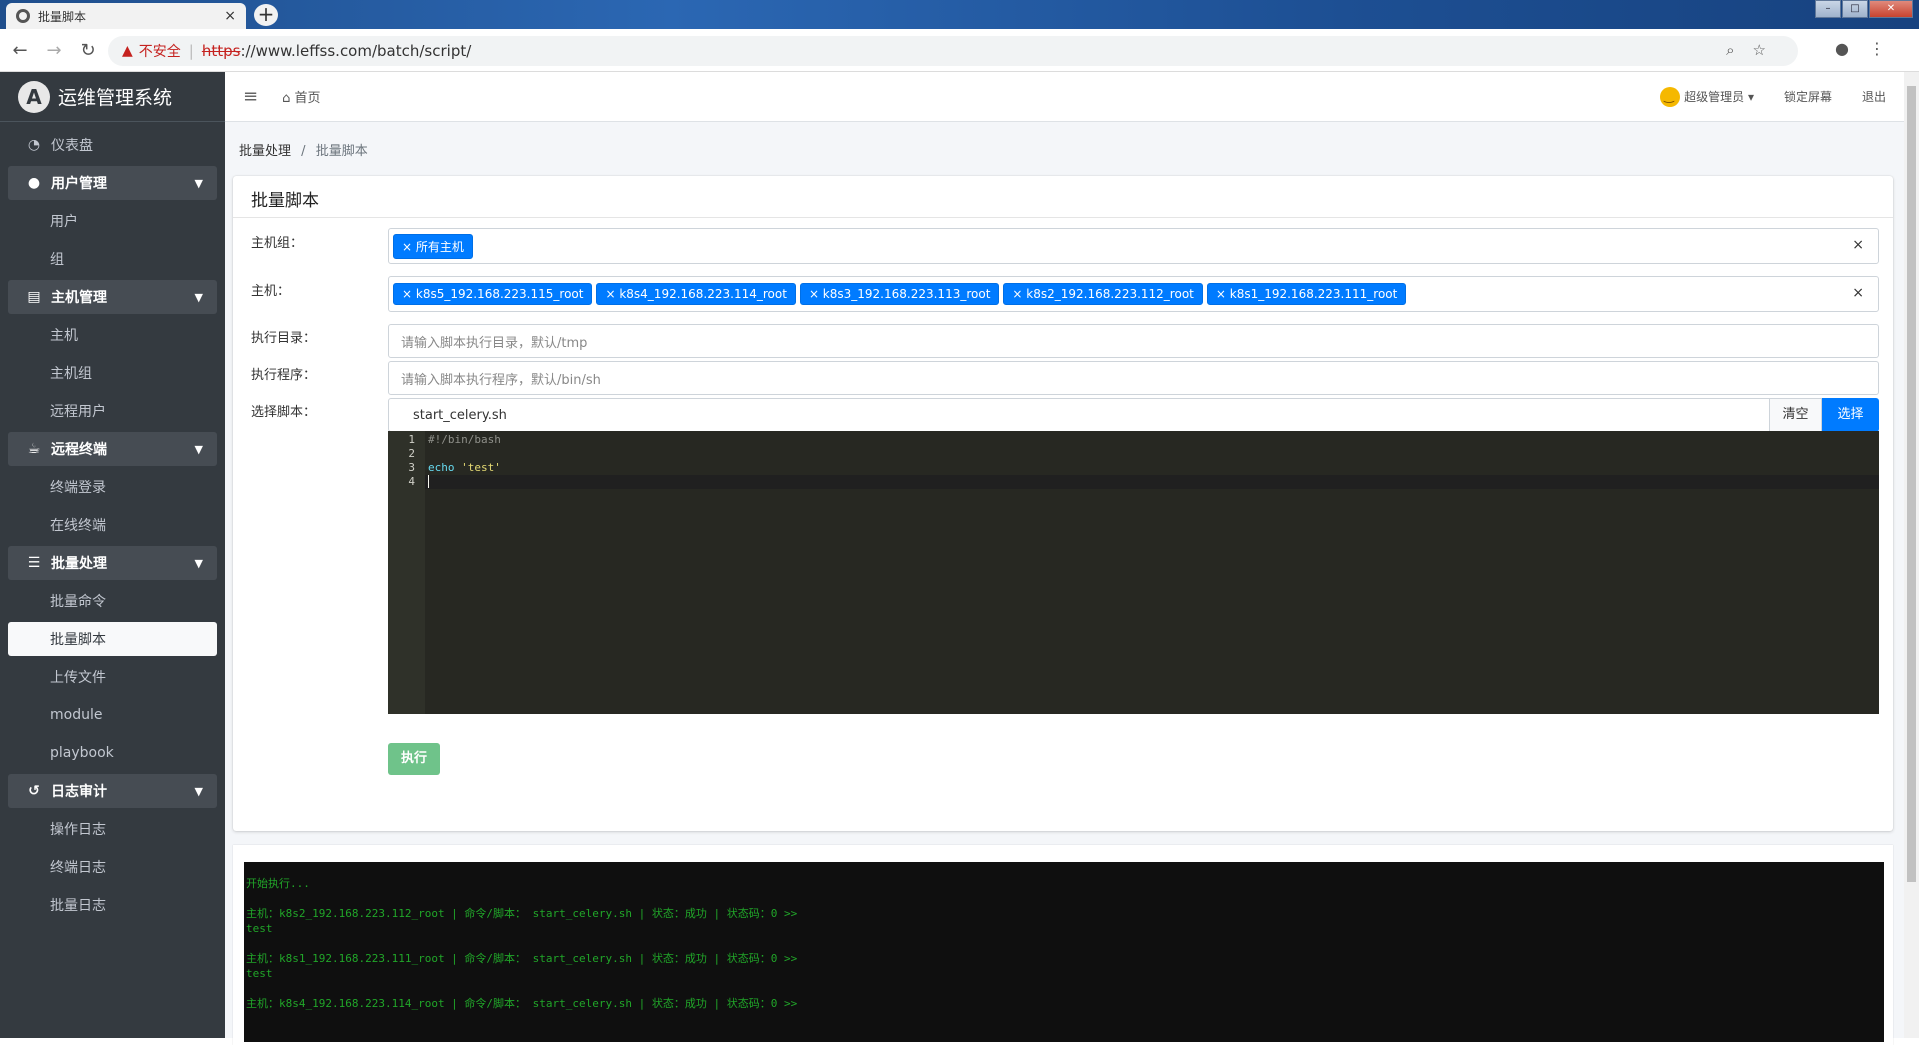 The height and width of the screenshot is (1045, 1919). I want to click on sidebar-item-label: 终端日志, so click(78, 868).